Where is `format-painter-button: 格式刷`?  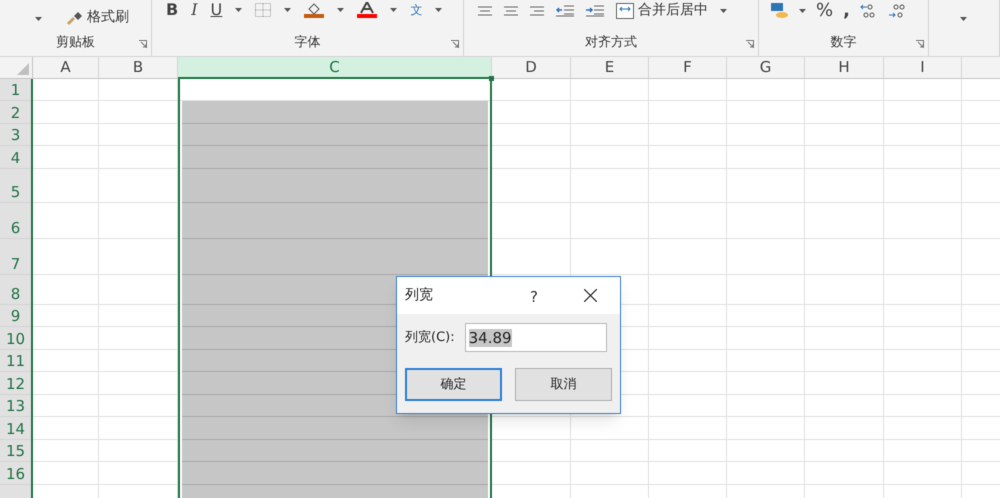 format-painter-button: 格式刷 is located at coordinates (98, 17).